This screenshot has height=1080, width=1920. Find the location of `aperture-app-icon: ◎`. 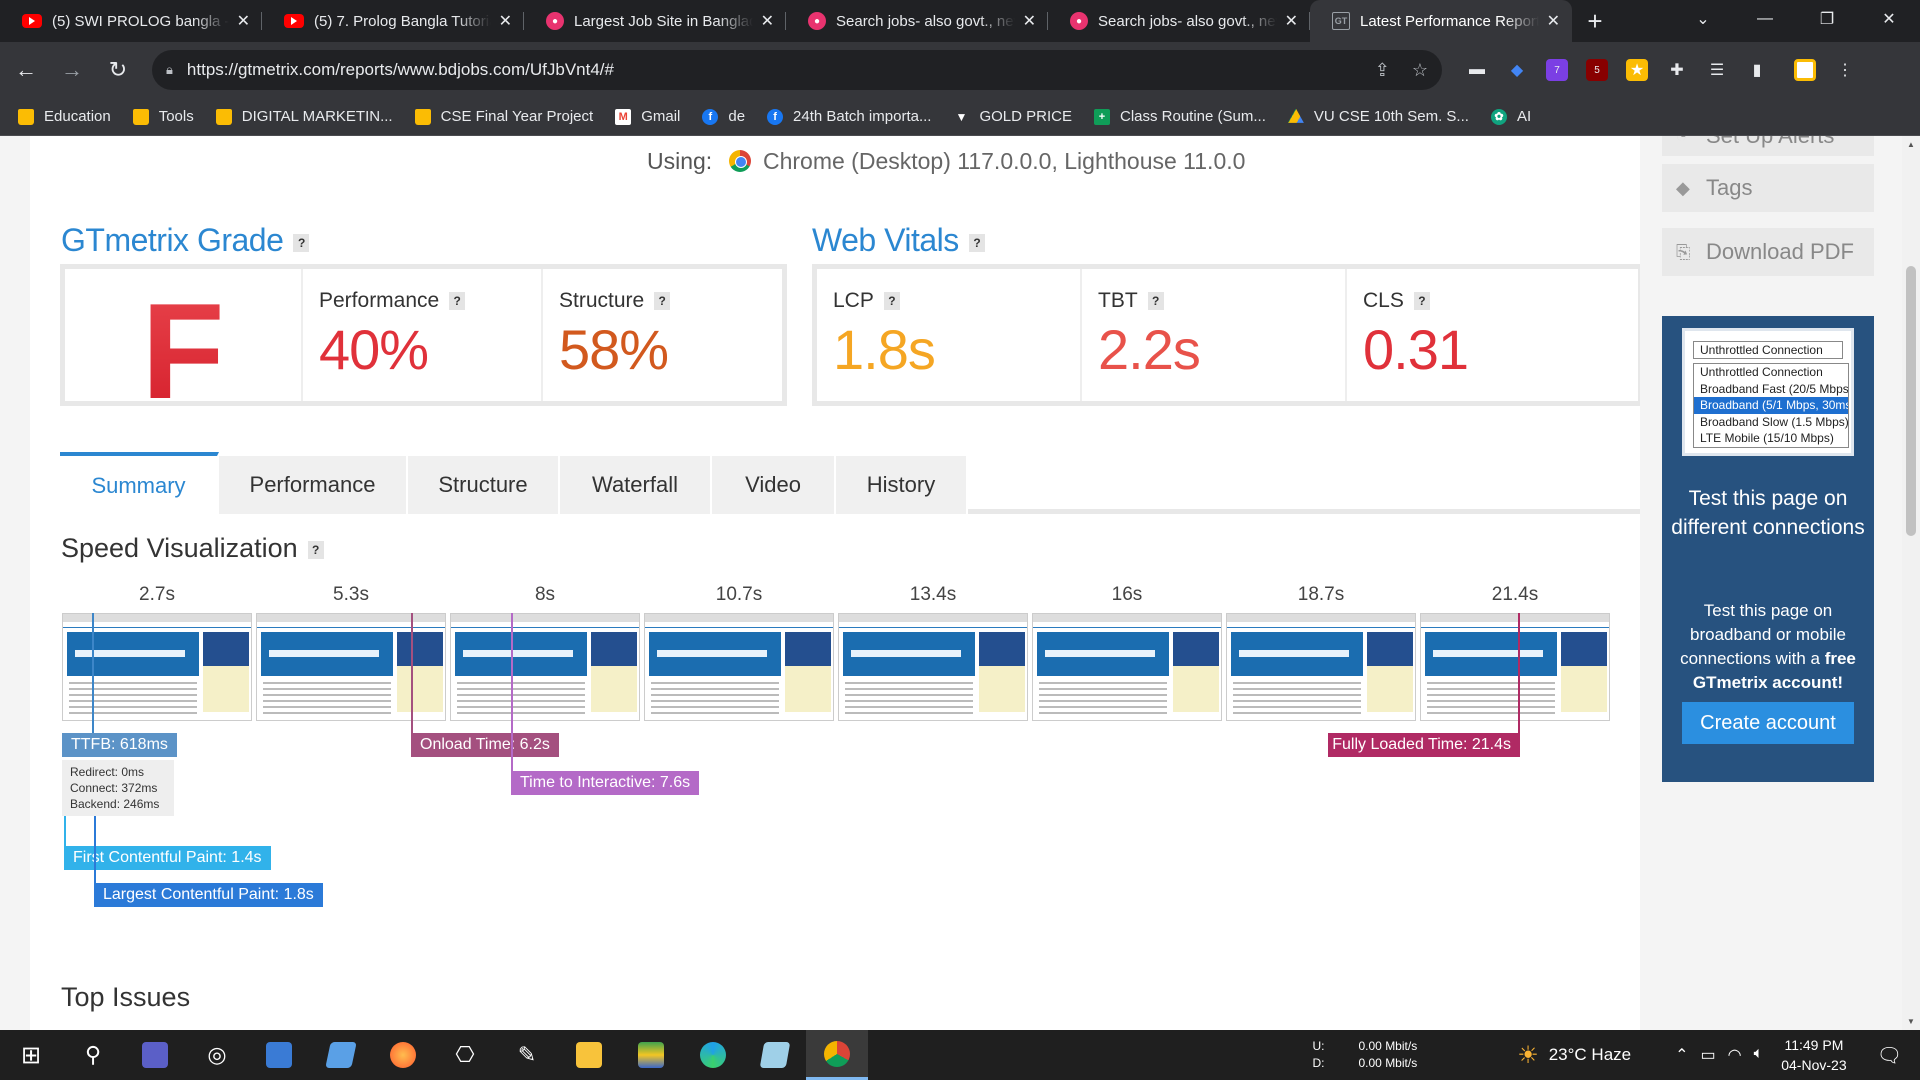

aperture-app-icon: ◎ is located at coordinates (217, 1055).